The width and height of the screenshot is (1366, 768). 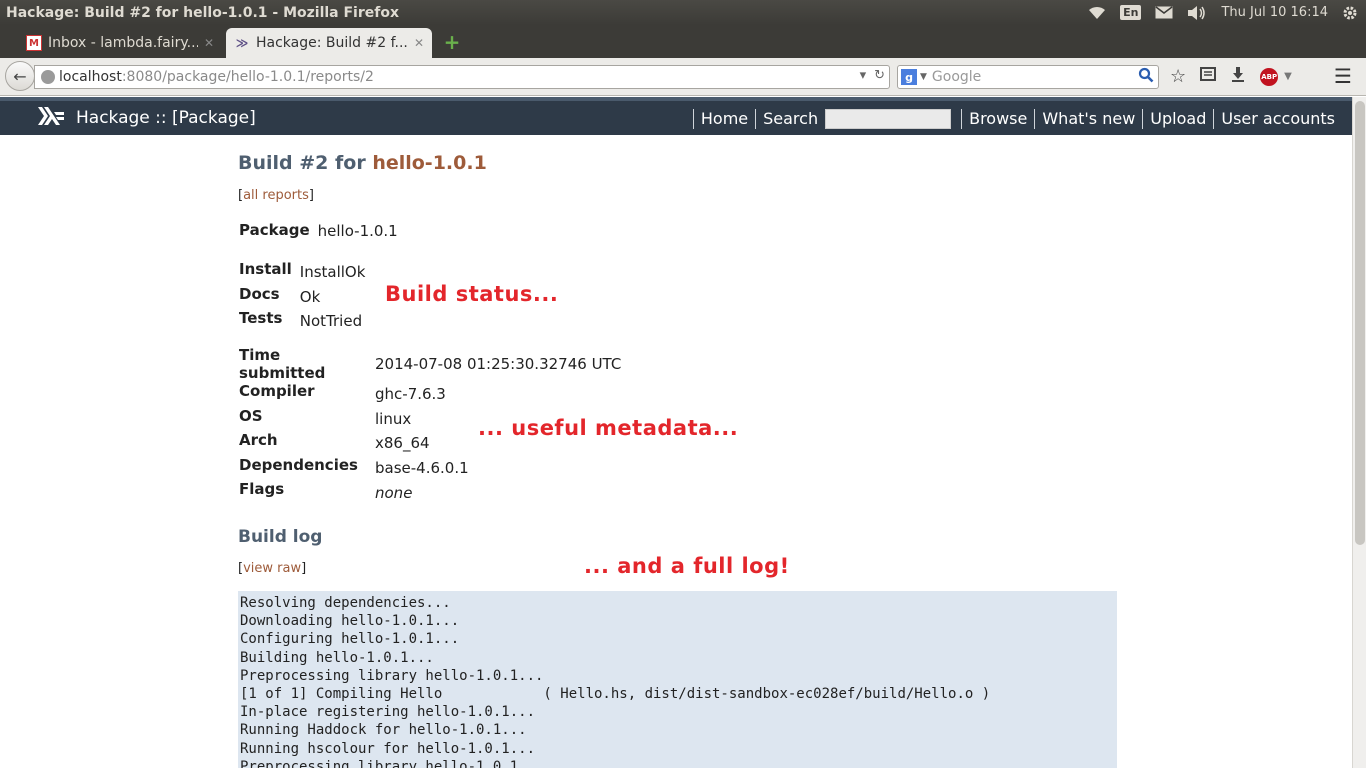 What do you see at coordinates (1360, 323) in the screenshot?
I see `scrollbar-thumb` at bounding box center [1360, 323].